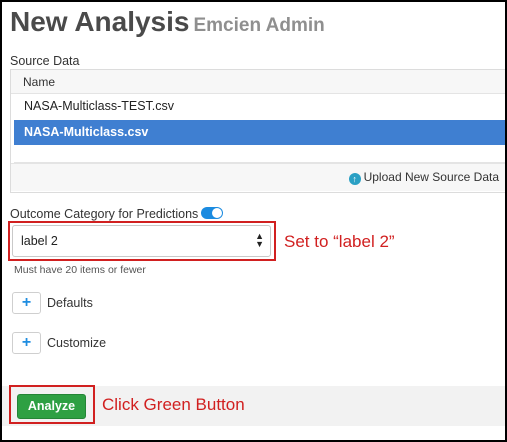  Describe the element at coordinates (51, 406) in the screenshot. I see `analyze-button: Analyze` at that location.